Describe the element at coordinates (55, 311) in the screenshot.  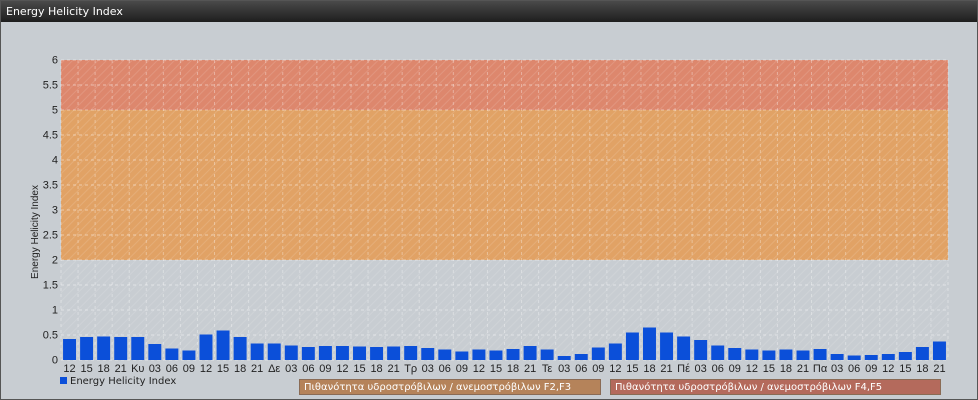
I see `y-tick-label: 1` at that location.